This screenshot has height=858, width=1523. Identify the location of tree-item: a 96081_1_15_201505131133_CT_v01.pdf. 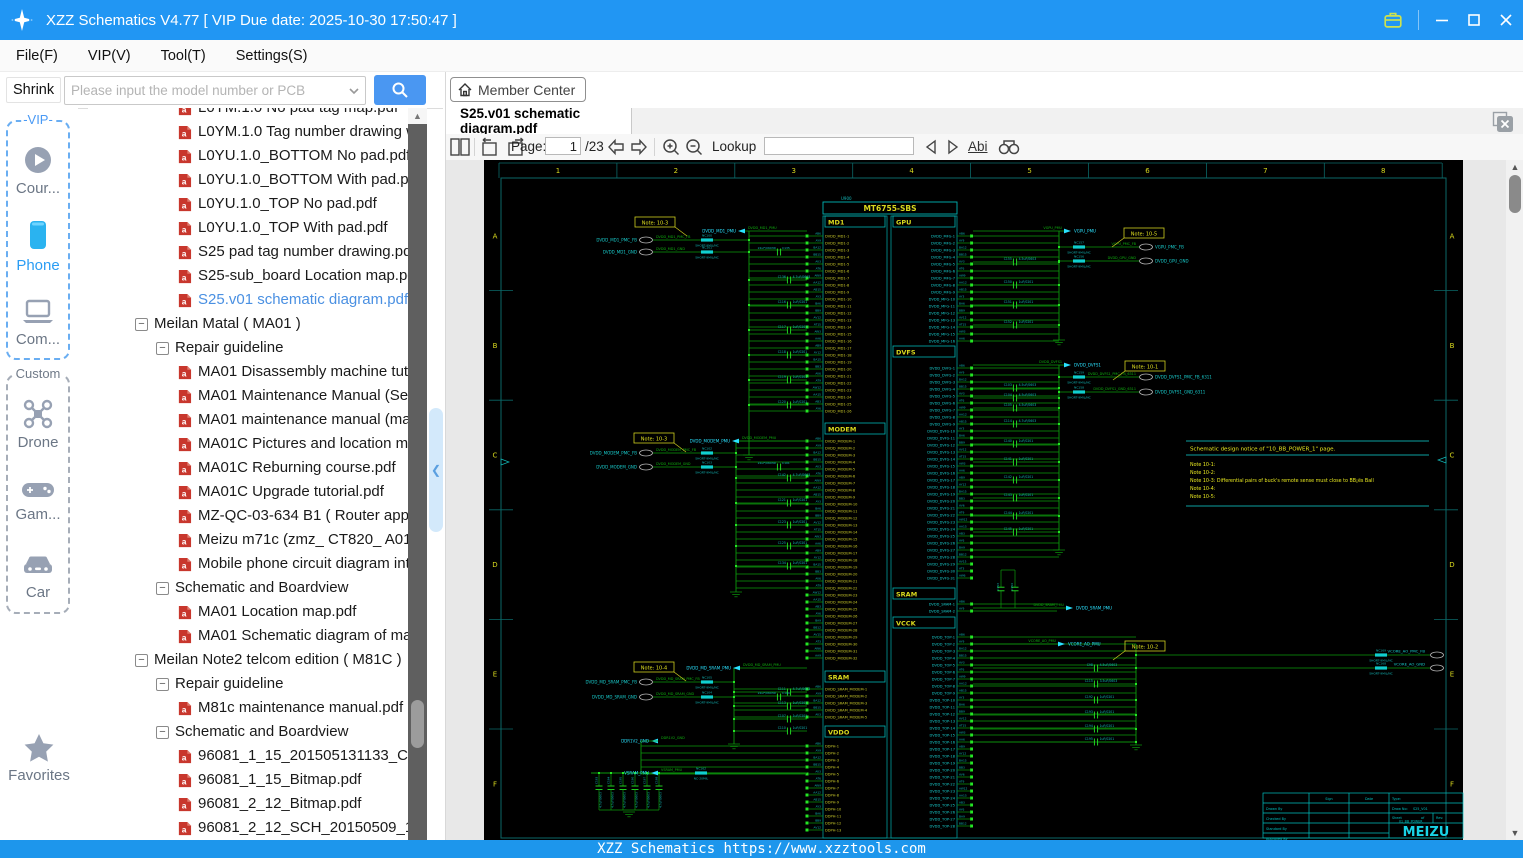
(248, 756).